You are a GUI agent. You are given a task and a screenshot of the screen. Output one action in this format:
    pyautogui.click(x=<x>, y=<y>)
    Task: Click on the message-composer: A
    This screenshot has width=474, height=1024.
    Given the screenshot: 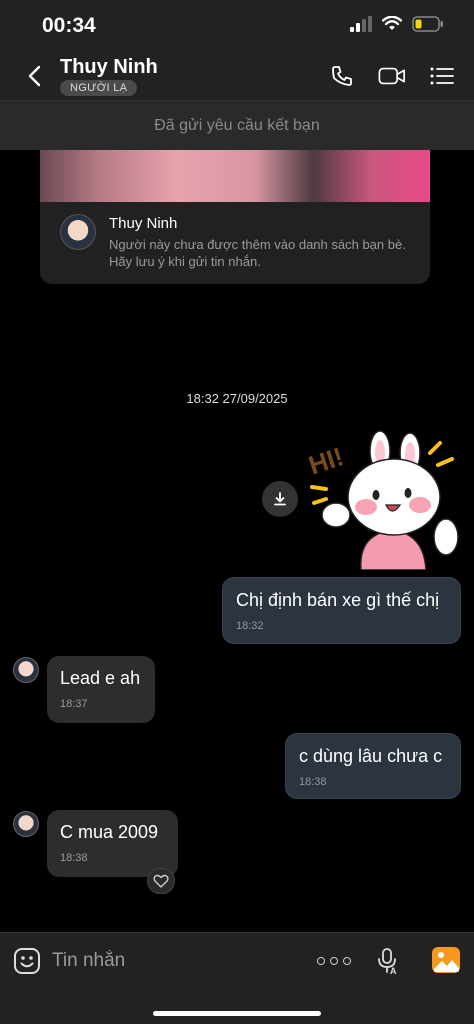 What is the action you would take?
    pyautogui.click(x=237, y=978)
    